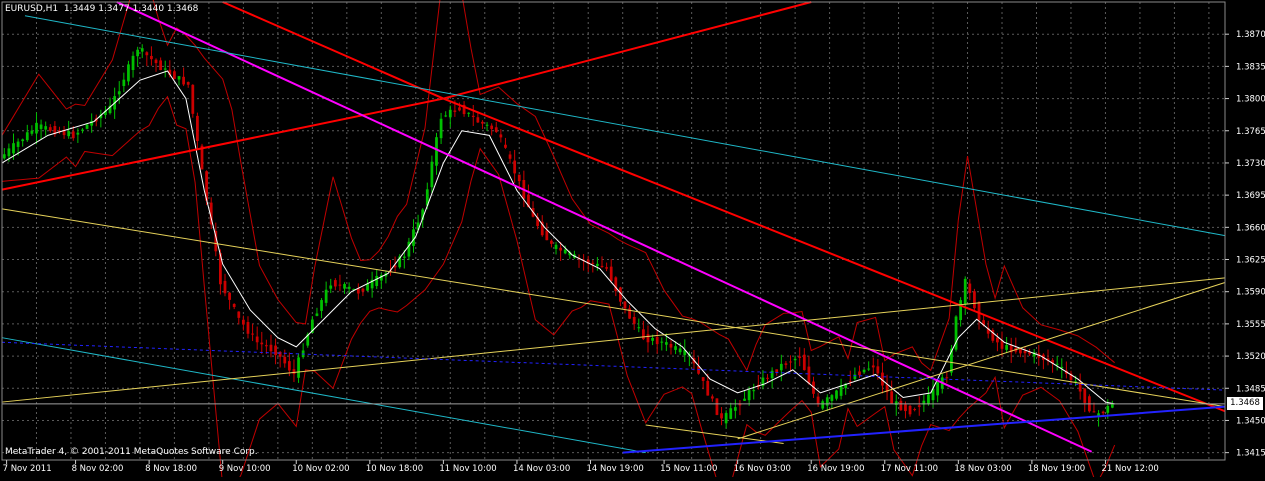 The image size is (1265, 481). Describe the element at coordinates (1245, 403) in the screenshot. I see `current-price-tag: 1.3468` at that location.